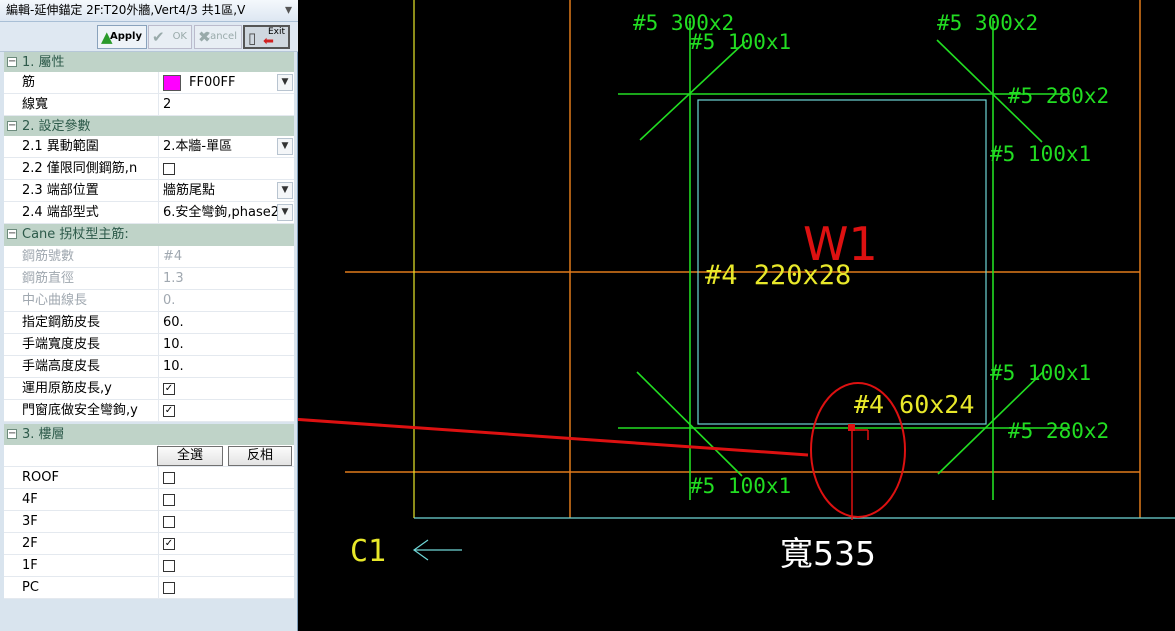  Describe the element at coordinates (89, 588) in the screenshot. I see `floor-name: PC` at that location.